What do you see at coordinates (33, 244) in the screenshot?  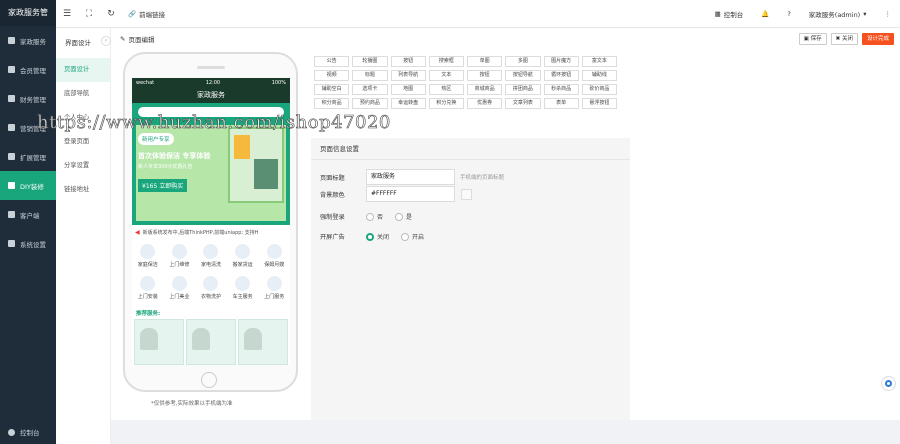 I see `sidebar-item-label: 系统设置` at bounding box center [33, 244].